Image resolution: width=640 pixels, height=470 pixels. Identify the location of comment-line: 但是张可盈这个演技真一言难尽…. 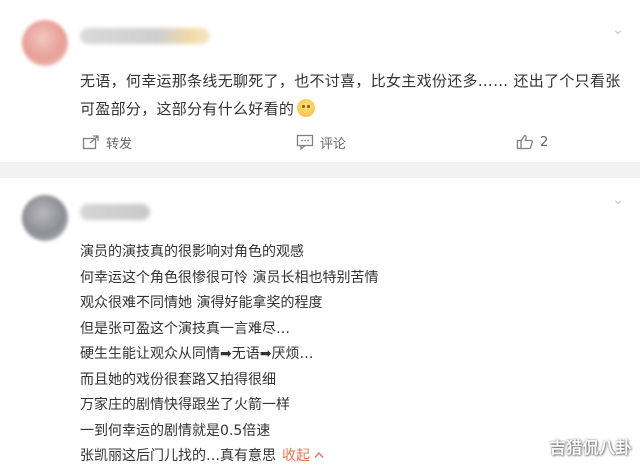
(185, 328).